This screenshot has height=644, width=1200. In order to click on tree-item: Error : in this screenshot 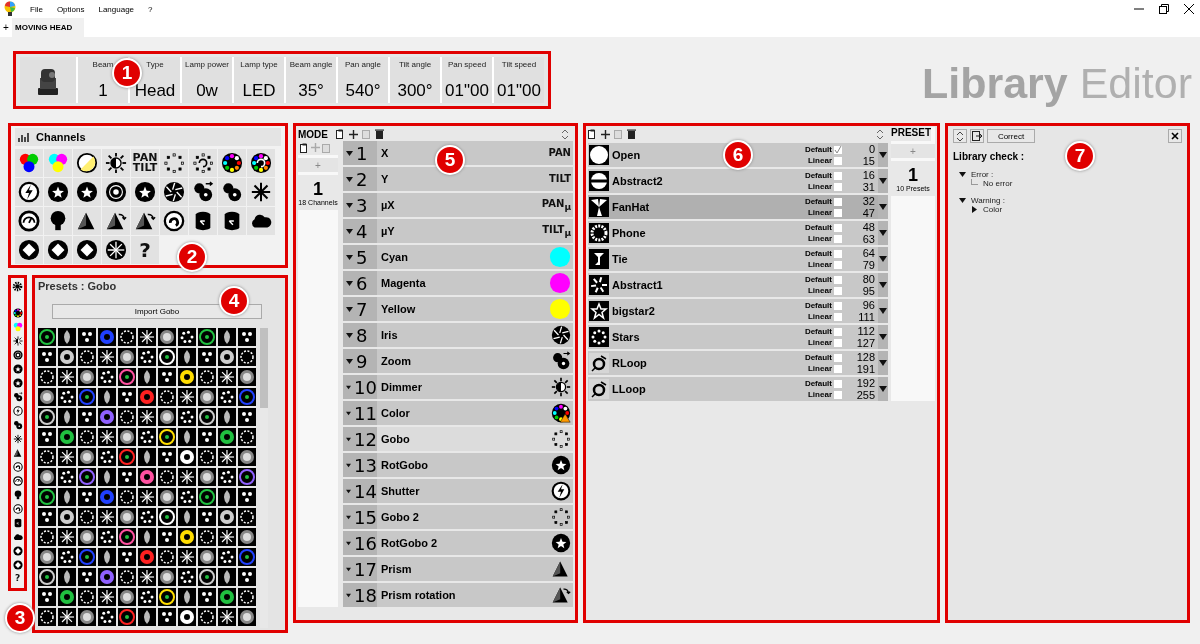, I will do `click(982, 174)`.